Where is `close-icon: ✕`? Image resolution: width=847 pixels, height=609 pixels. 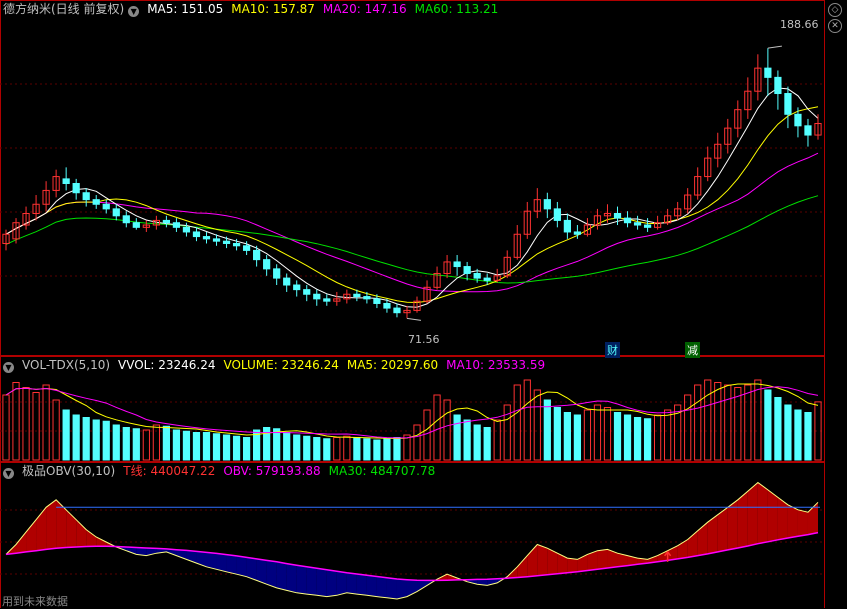
close-icon: ✕ is located at coordinates (835, 26).